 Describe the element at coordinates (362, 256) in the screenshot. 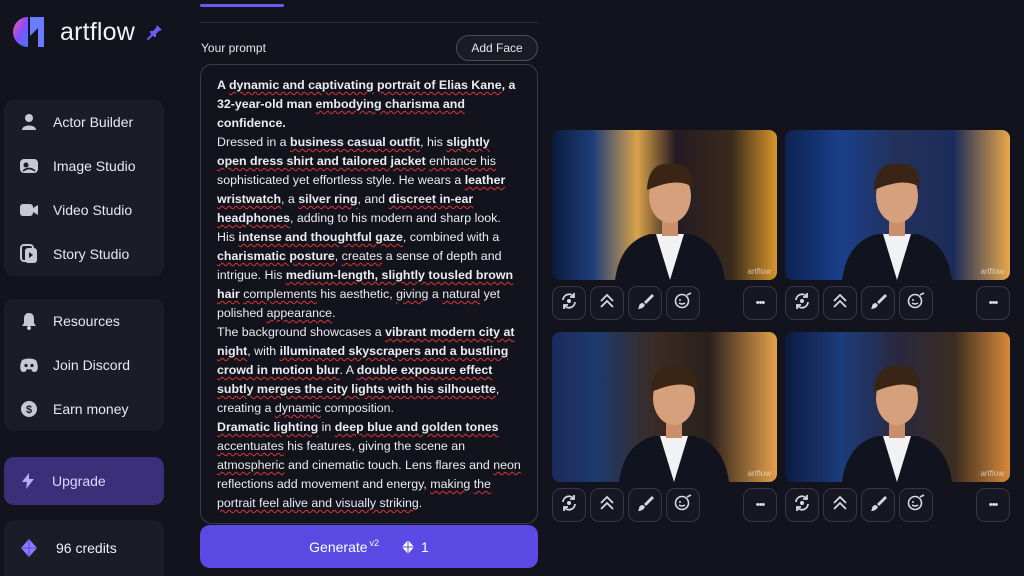

I see `prompt-segment: creates` at that location.